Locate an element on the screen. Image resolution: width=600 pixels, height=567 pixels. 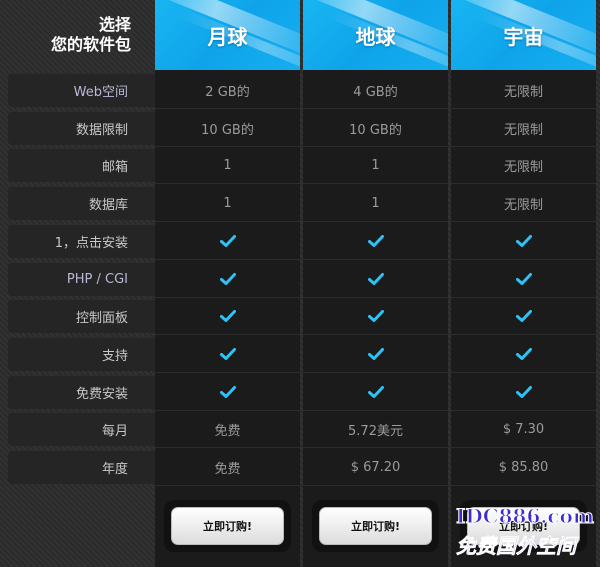
feature-label: 支持 is located at coordinates (81, 354).